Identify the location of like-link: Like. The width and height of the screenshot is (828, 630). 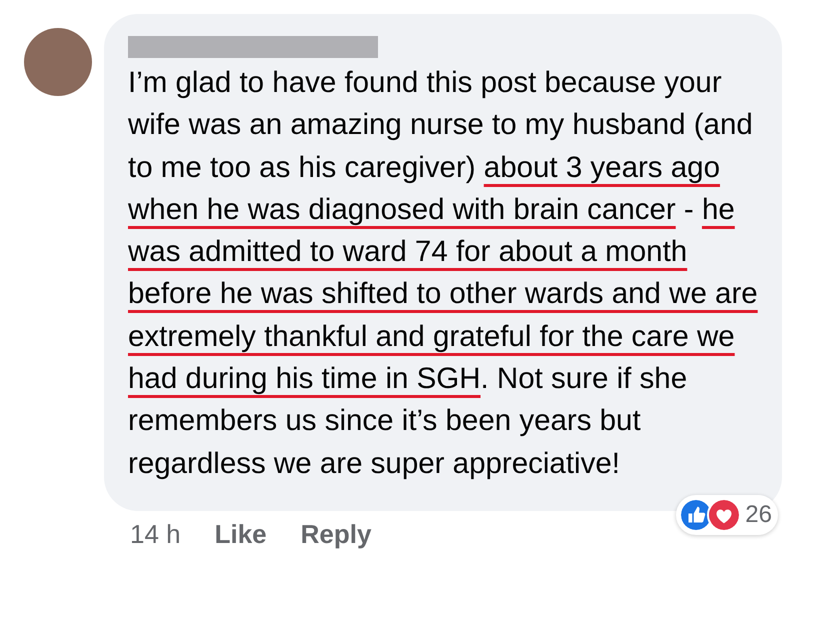
(240, 534).